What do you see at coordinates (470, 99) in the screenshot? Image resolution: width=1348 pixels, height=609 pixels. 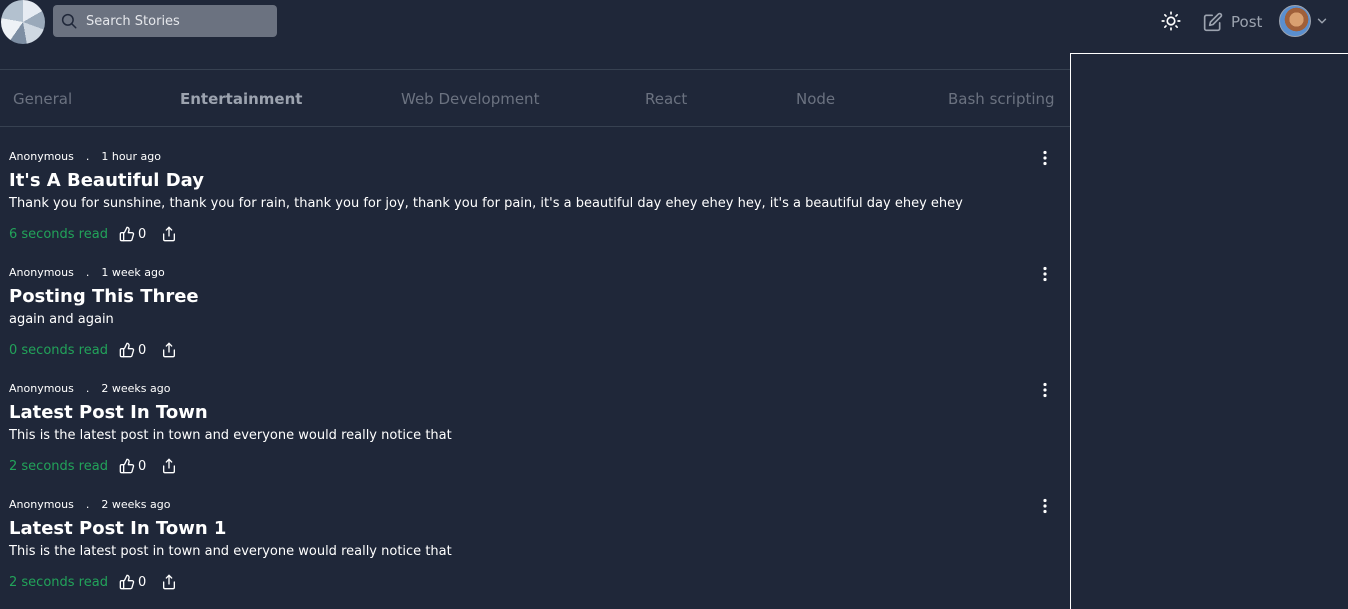 I see `tab-web-development: Web Development` at bounding box center [470, 99].